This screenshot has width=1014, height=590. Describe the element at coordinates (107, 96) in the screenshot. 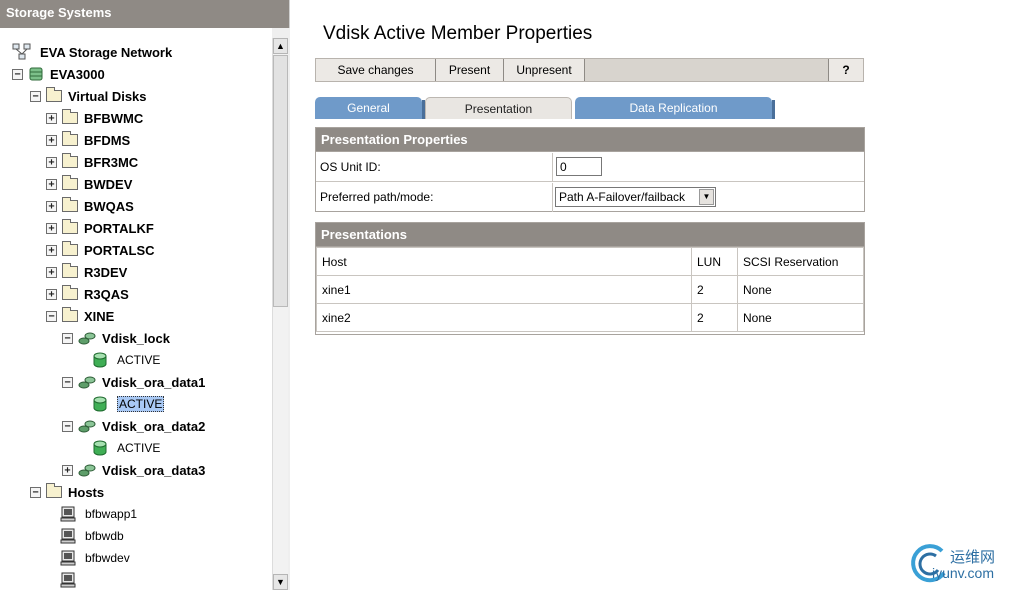

I see `tree-label: Virtual Disks` at that location.